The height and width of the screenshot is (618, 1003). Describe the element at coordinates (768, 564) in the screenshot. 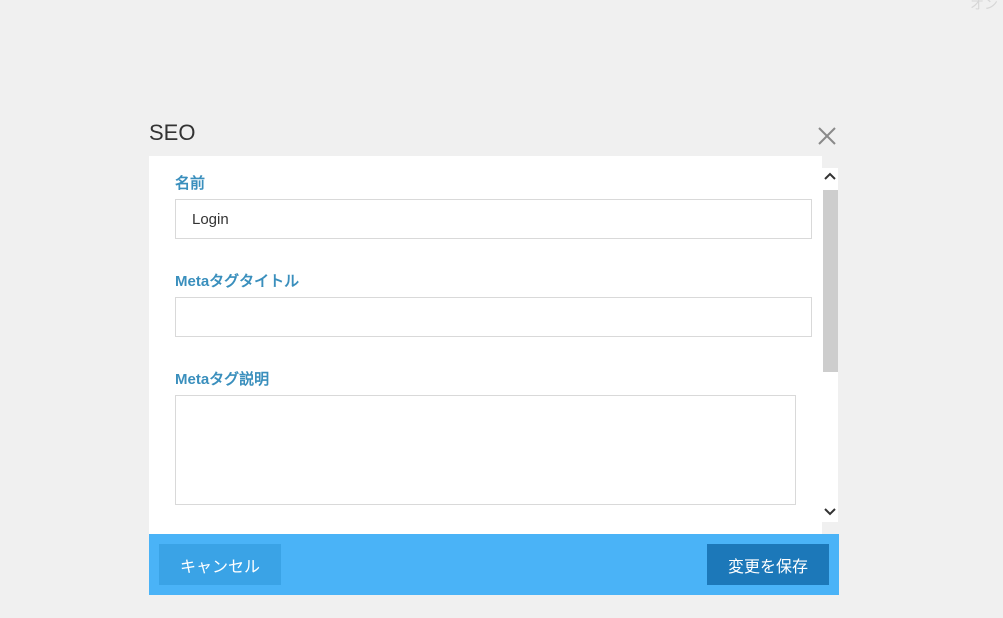

I see `save-changes-button: 変更を保存` at that location.